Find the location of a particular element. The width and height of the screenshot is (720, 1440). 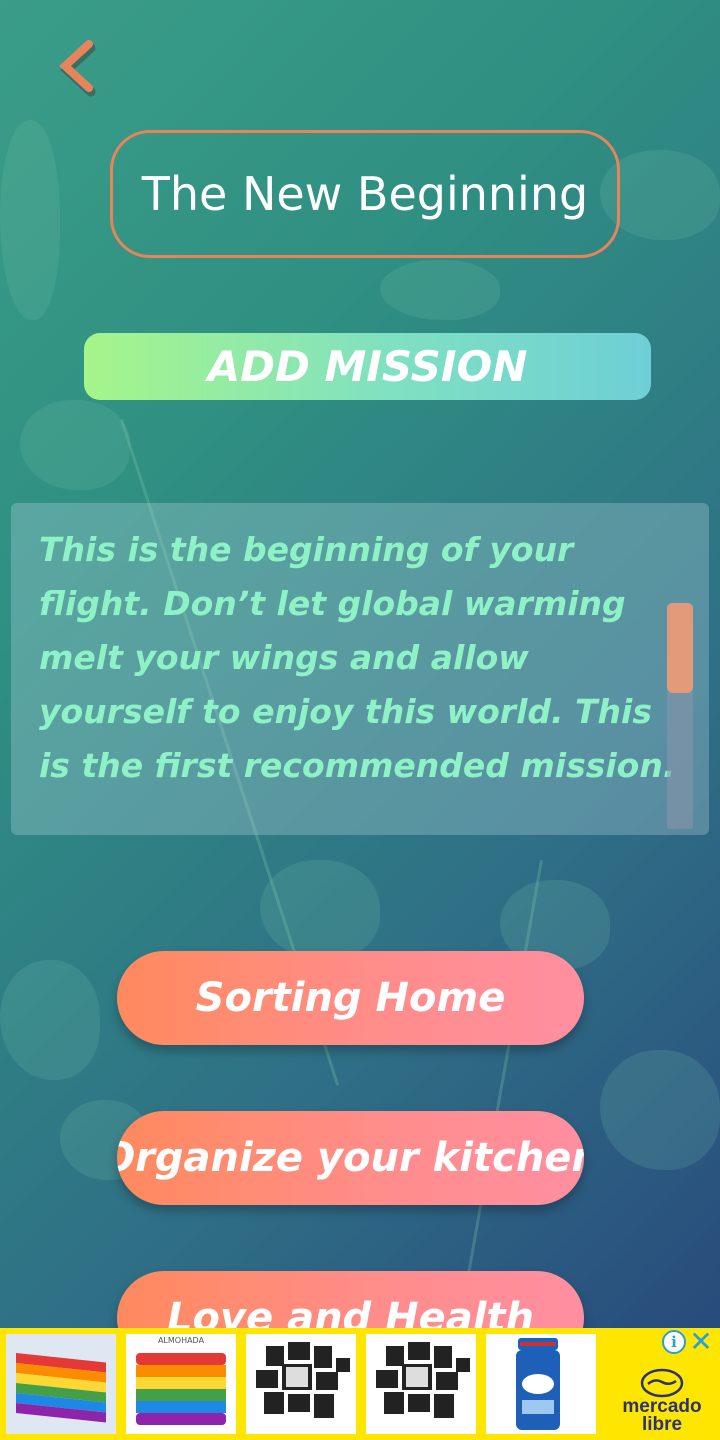

mission-label: Sorting Home is located at coordinates (350, 998).